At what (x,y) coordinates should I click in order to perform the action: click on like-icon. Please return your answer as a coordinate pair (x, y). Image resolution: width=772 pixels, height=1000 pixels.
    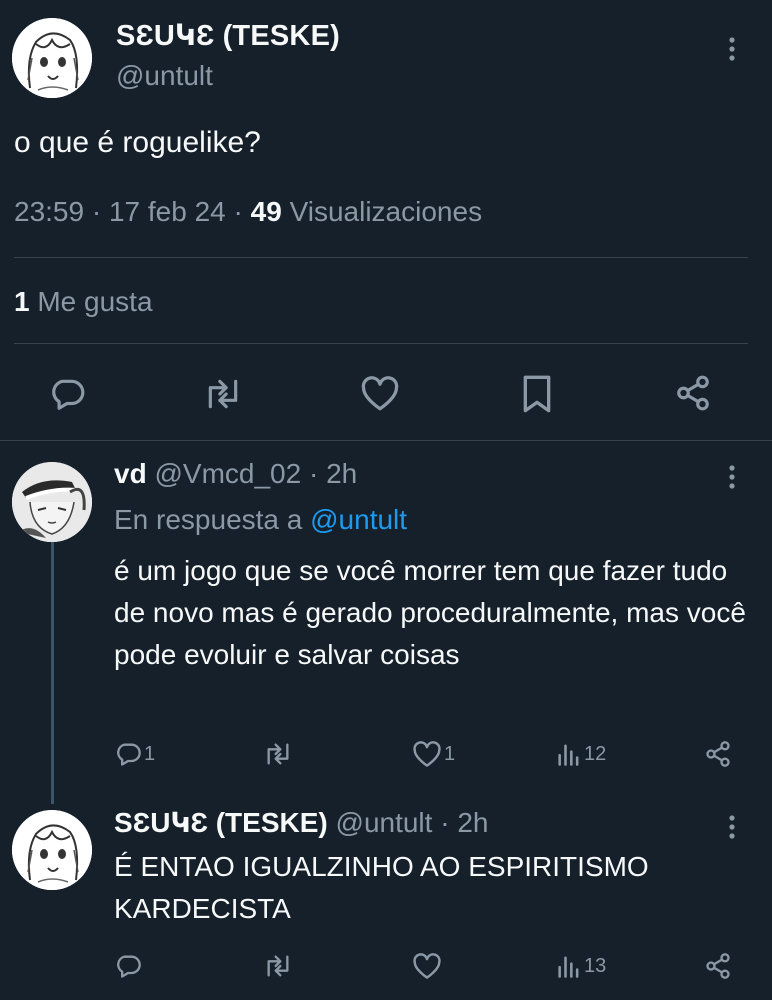
    Looking at the image, I should click on (380, 394).